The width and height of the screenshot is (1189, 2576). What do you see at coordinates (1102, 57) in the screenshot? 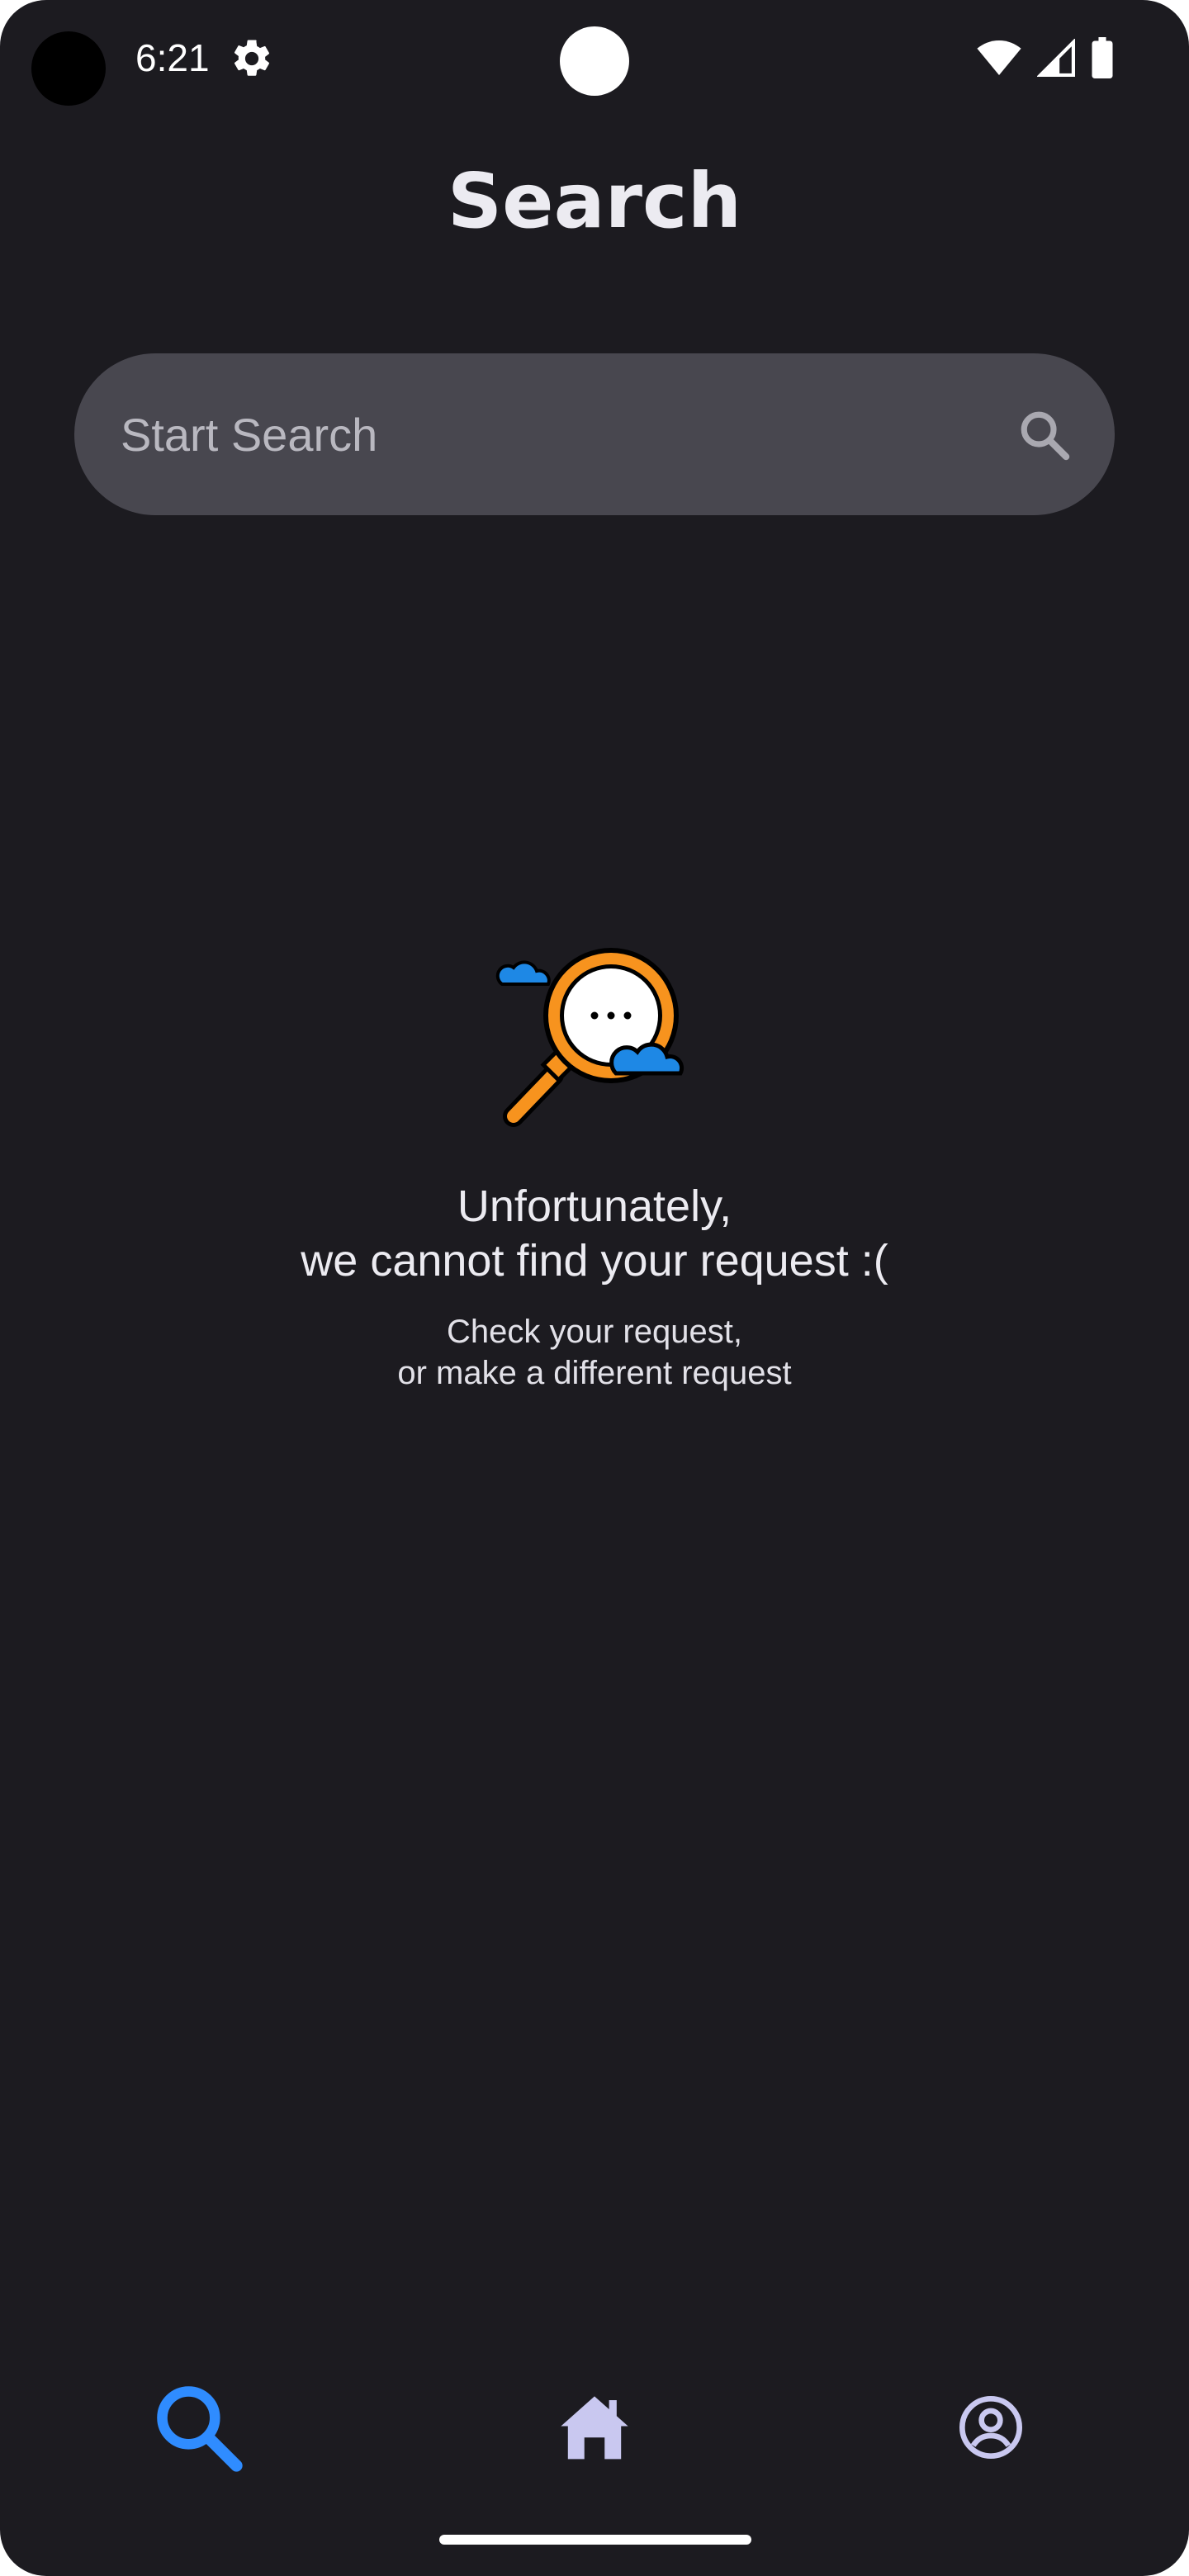
I see `battery-icon` at bounding box center [1102, 57].